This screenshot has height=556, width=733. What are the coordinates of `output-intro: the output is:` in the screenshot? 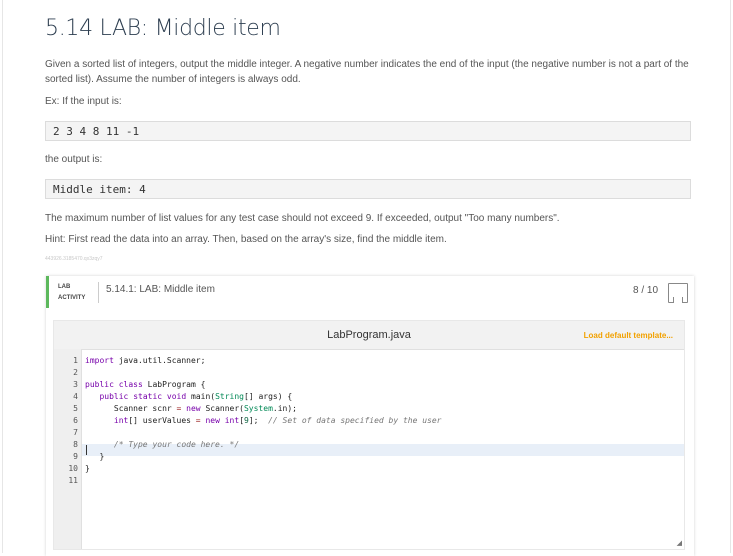 It's located at (74, 159).